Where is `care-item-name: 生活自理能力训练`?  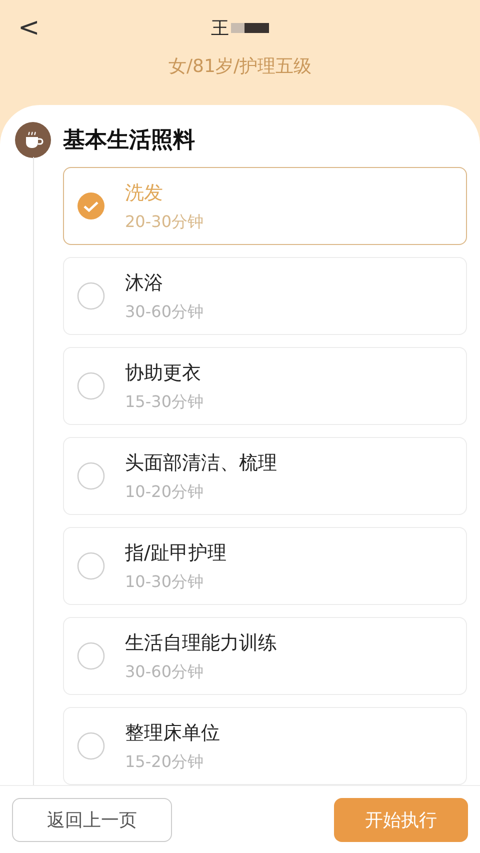
care-item-name: 生活自理能力训练 is located at coordinates (201, 643).